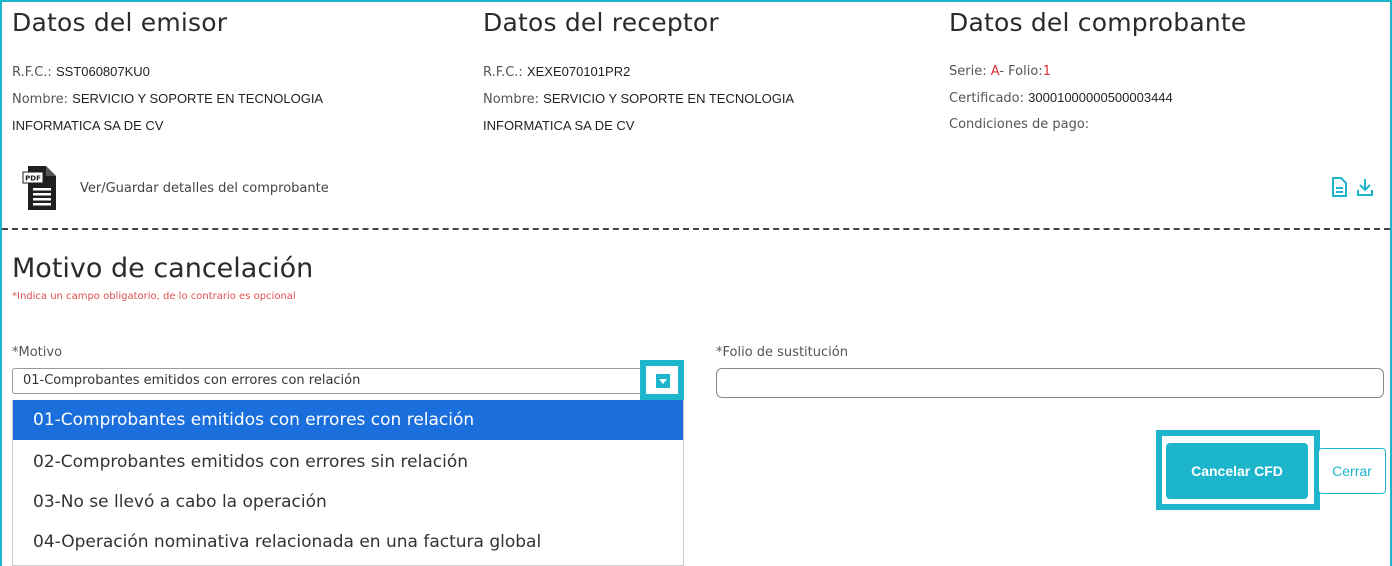 Image resolution: width=1392 pixels, height=566 pixels. Describe the element at coordinates (1352, 471) in the screenshot. I see `close-button: Cerrar` at that location.